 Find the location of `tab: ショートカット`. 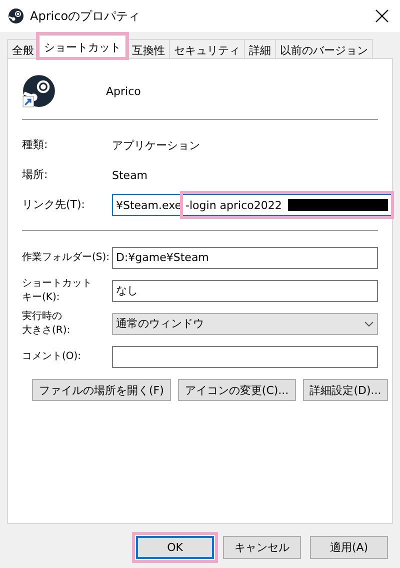

tab: ショートカット is located at coordinates (82, 46).